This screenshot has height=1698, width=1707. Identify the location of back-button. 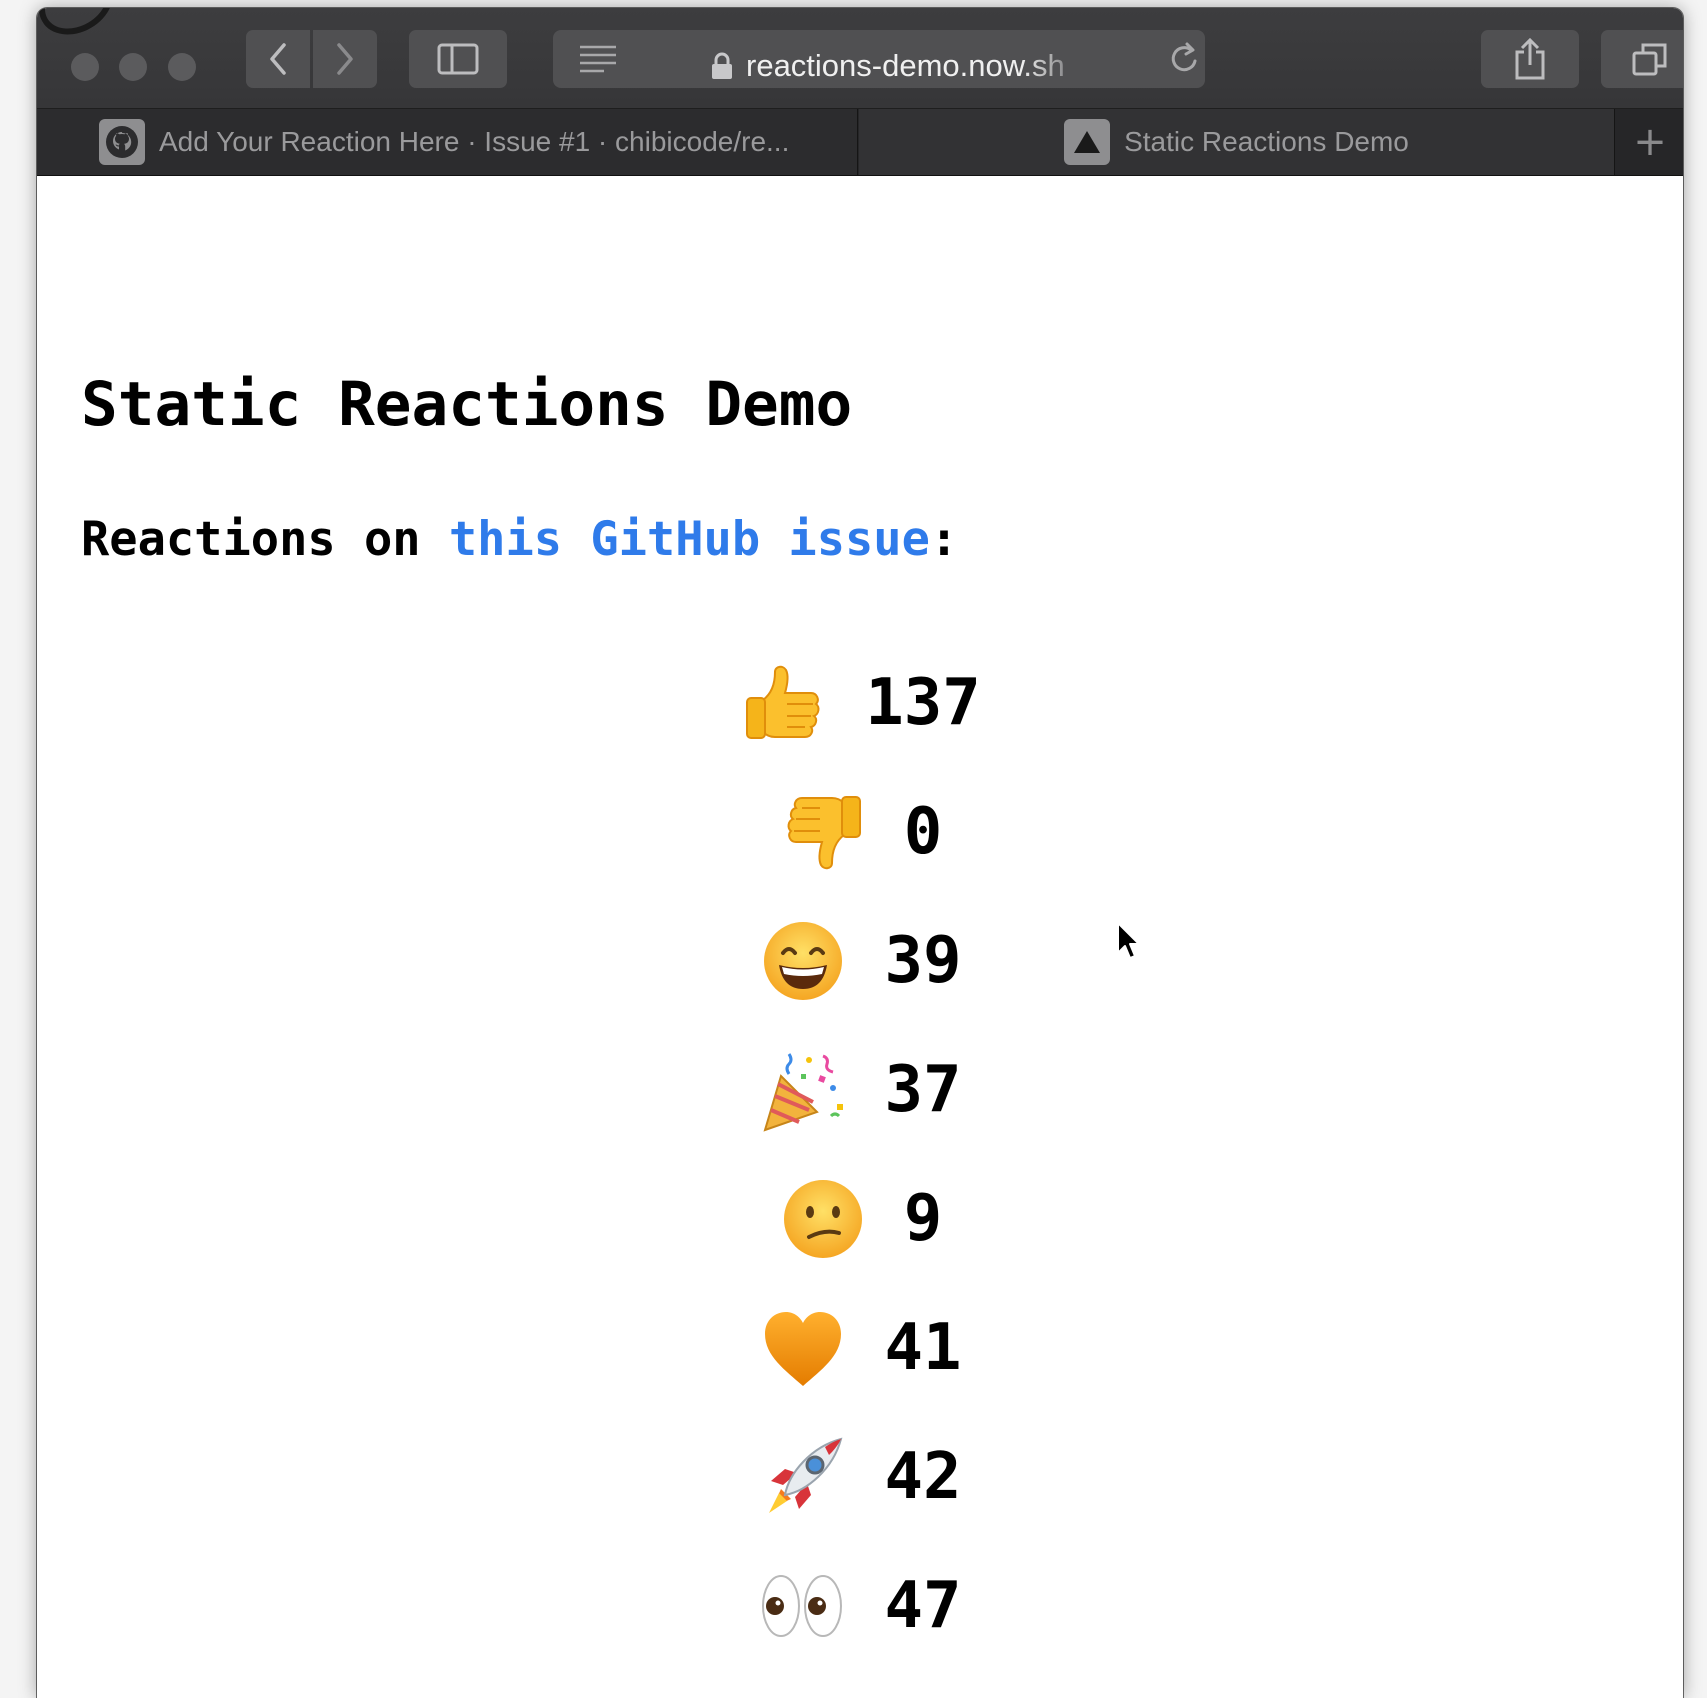
(278, 59).